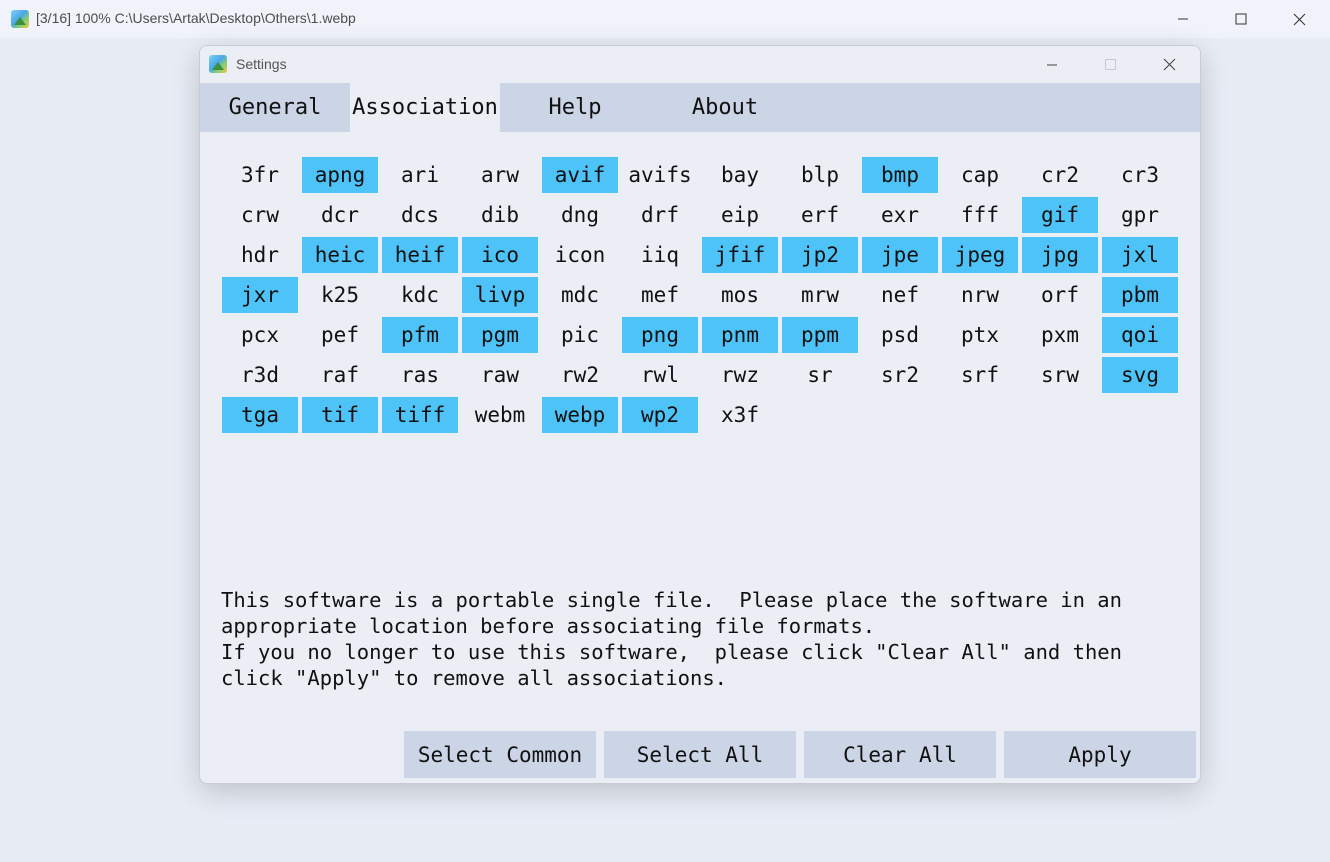 This screenshot has width=1330, height=862. What do you see at coordinates (340, 215) in the screenshot?
I see `format-toggle-dcr: dcr` at bounding box center [340, 215].